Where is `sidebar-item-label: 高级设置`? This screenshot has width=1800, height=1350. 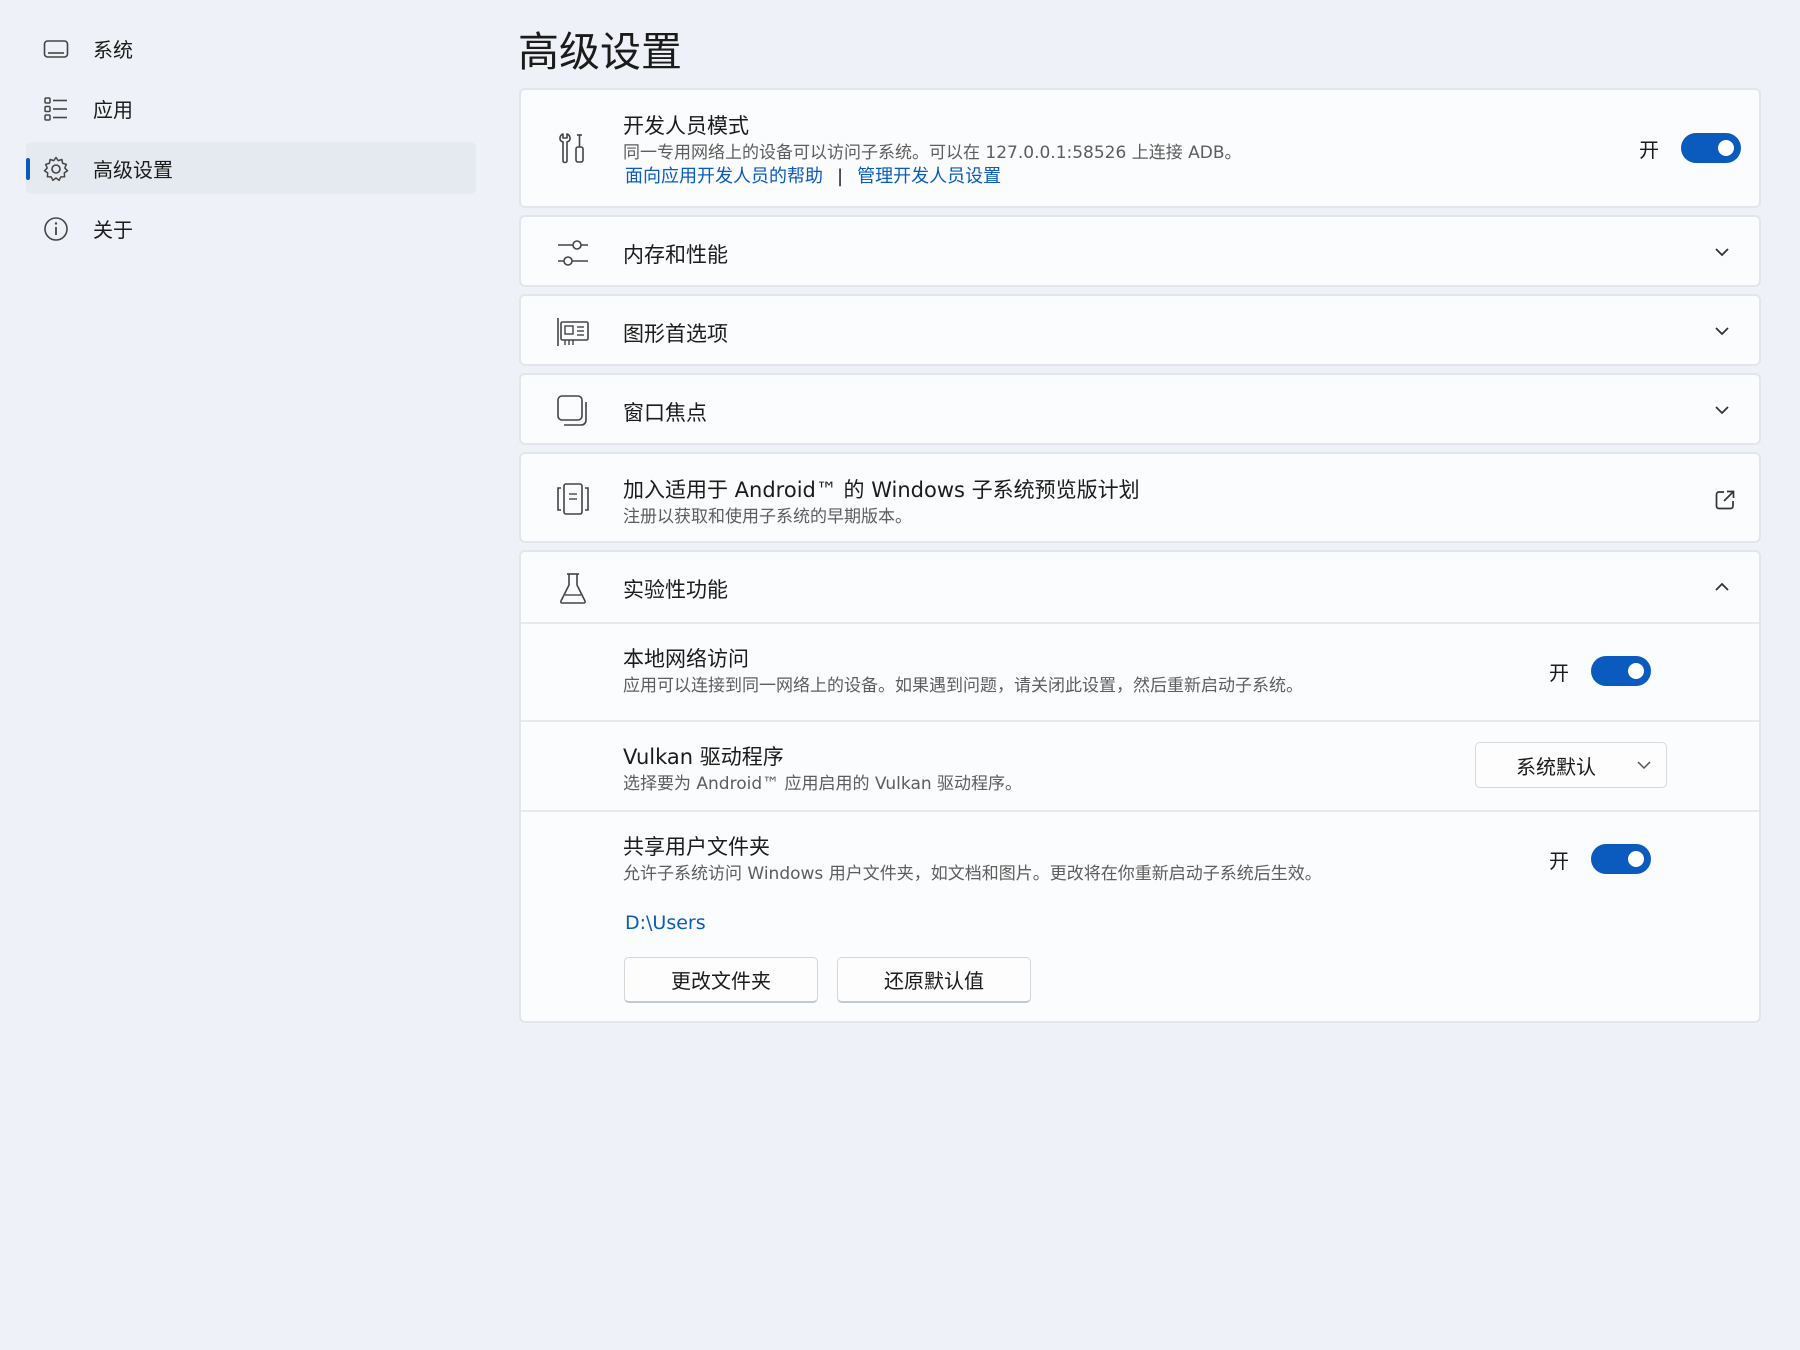 sidebar-item-label: 高级设置 is located at coordinates (133, 169).